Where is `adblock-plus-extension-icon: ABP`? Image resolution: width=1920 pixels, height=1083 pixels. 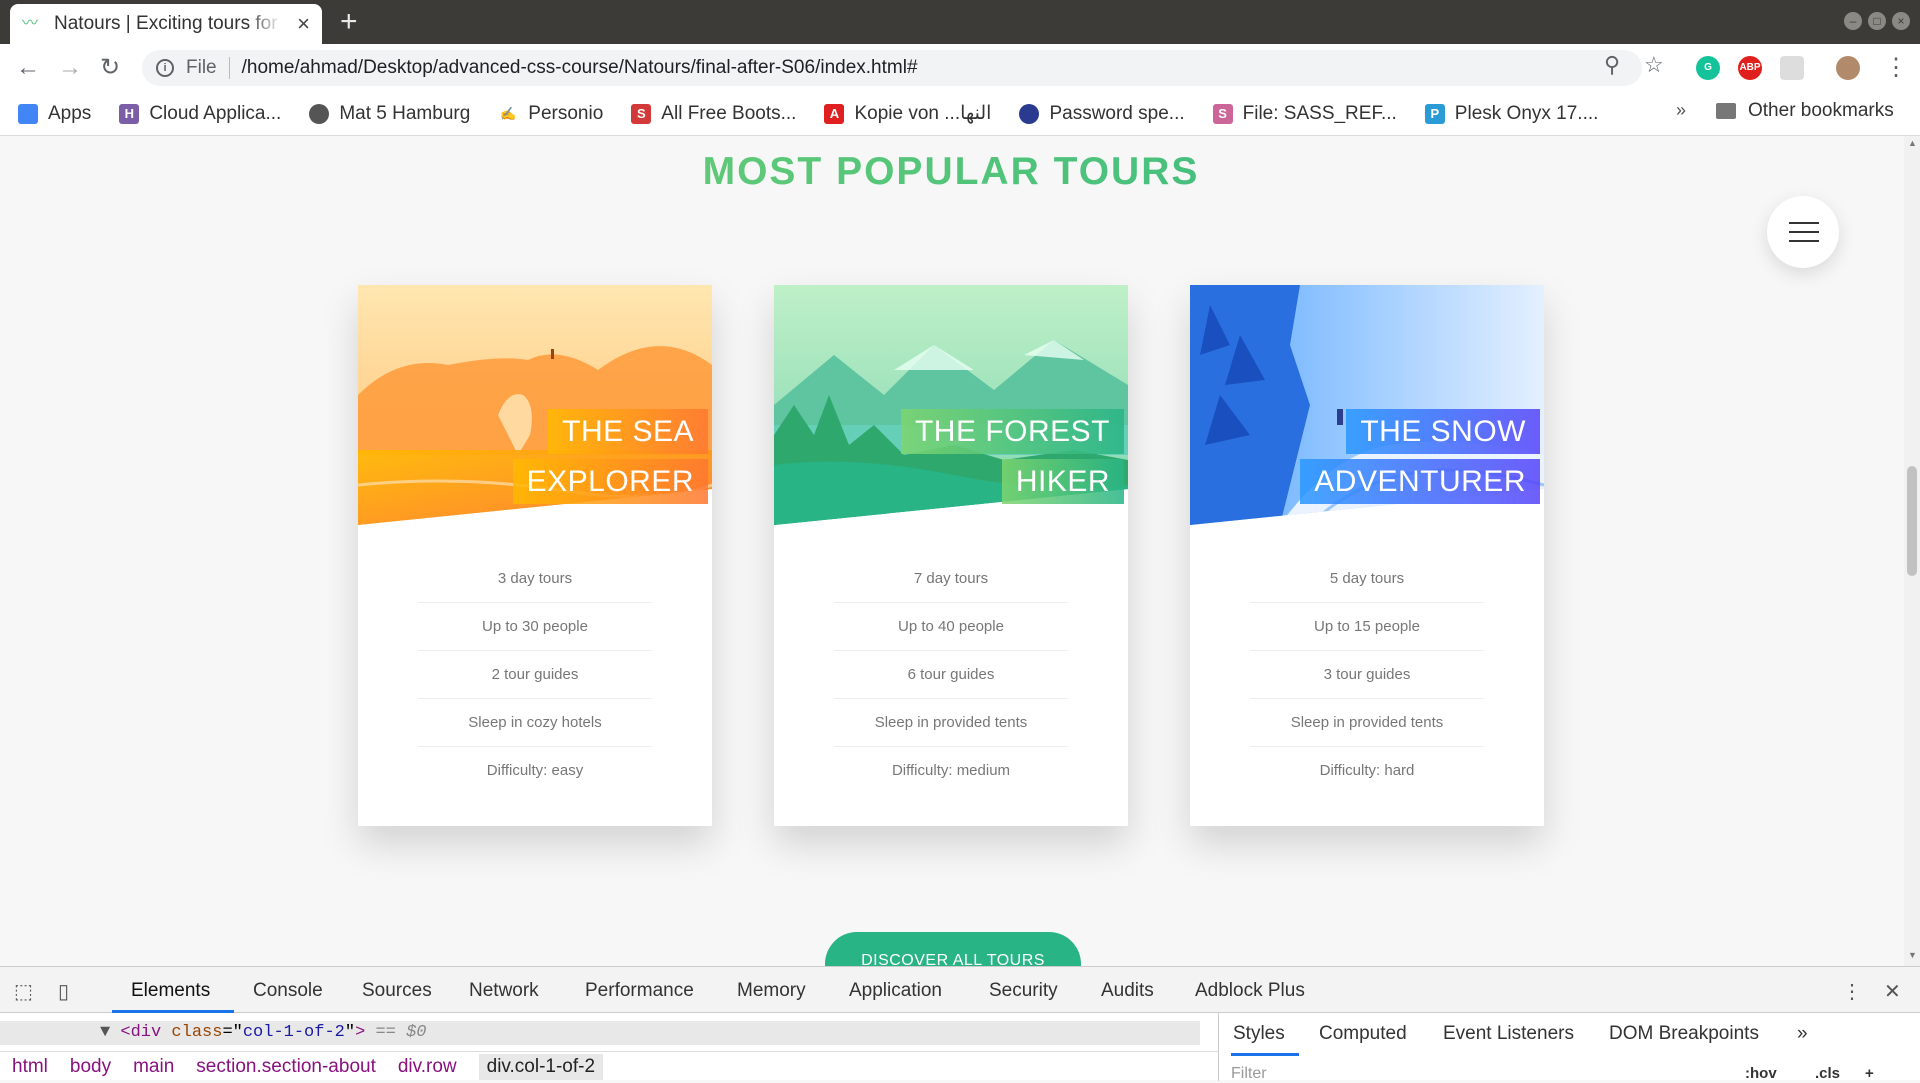
adblock-plus-extension-icon: ABP is located at coordinates (1750, 68).